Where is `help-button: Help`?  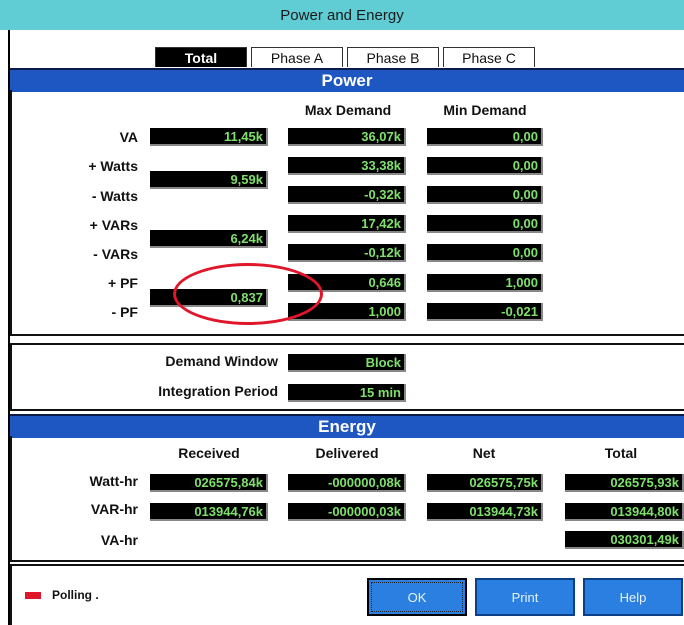
help-button: Help is located at coordinates (633, 597).